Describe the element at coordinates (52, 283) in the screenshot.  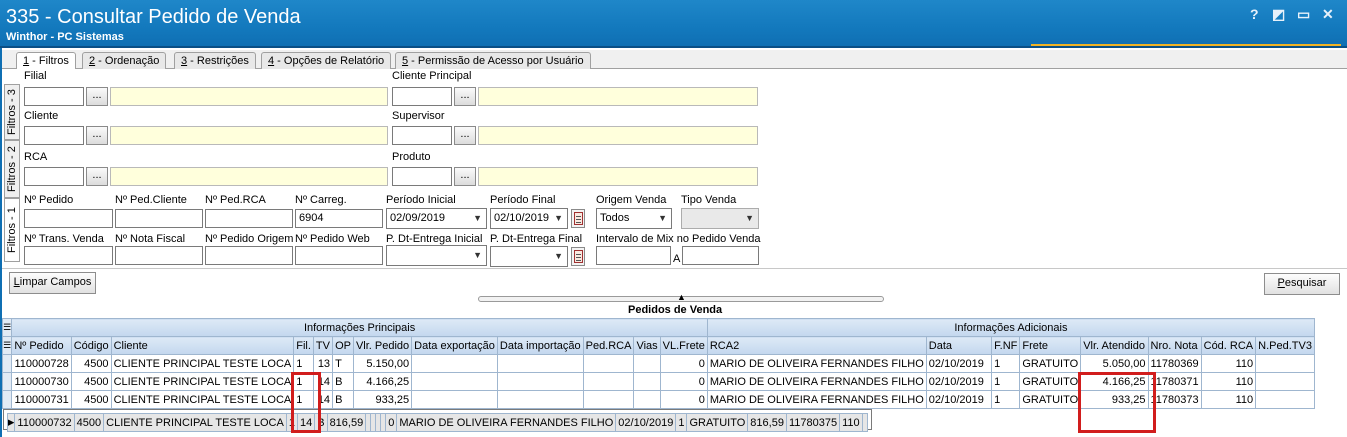
I see `limpar-campos-button: Limpar Campos` at that location.